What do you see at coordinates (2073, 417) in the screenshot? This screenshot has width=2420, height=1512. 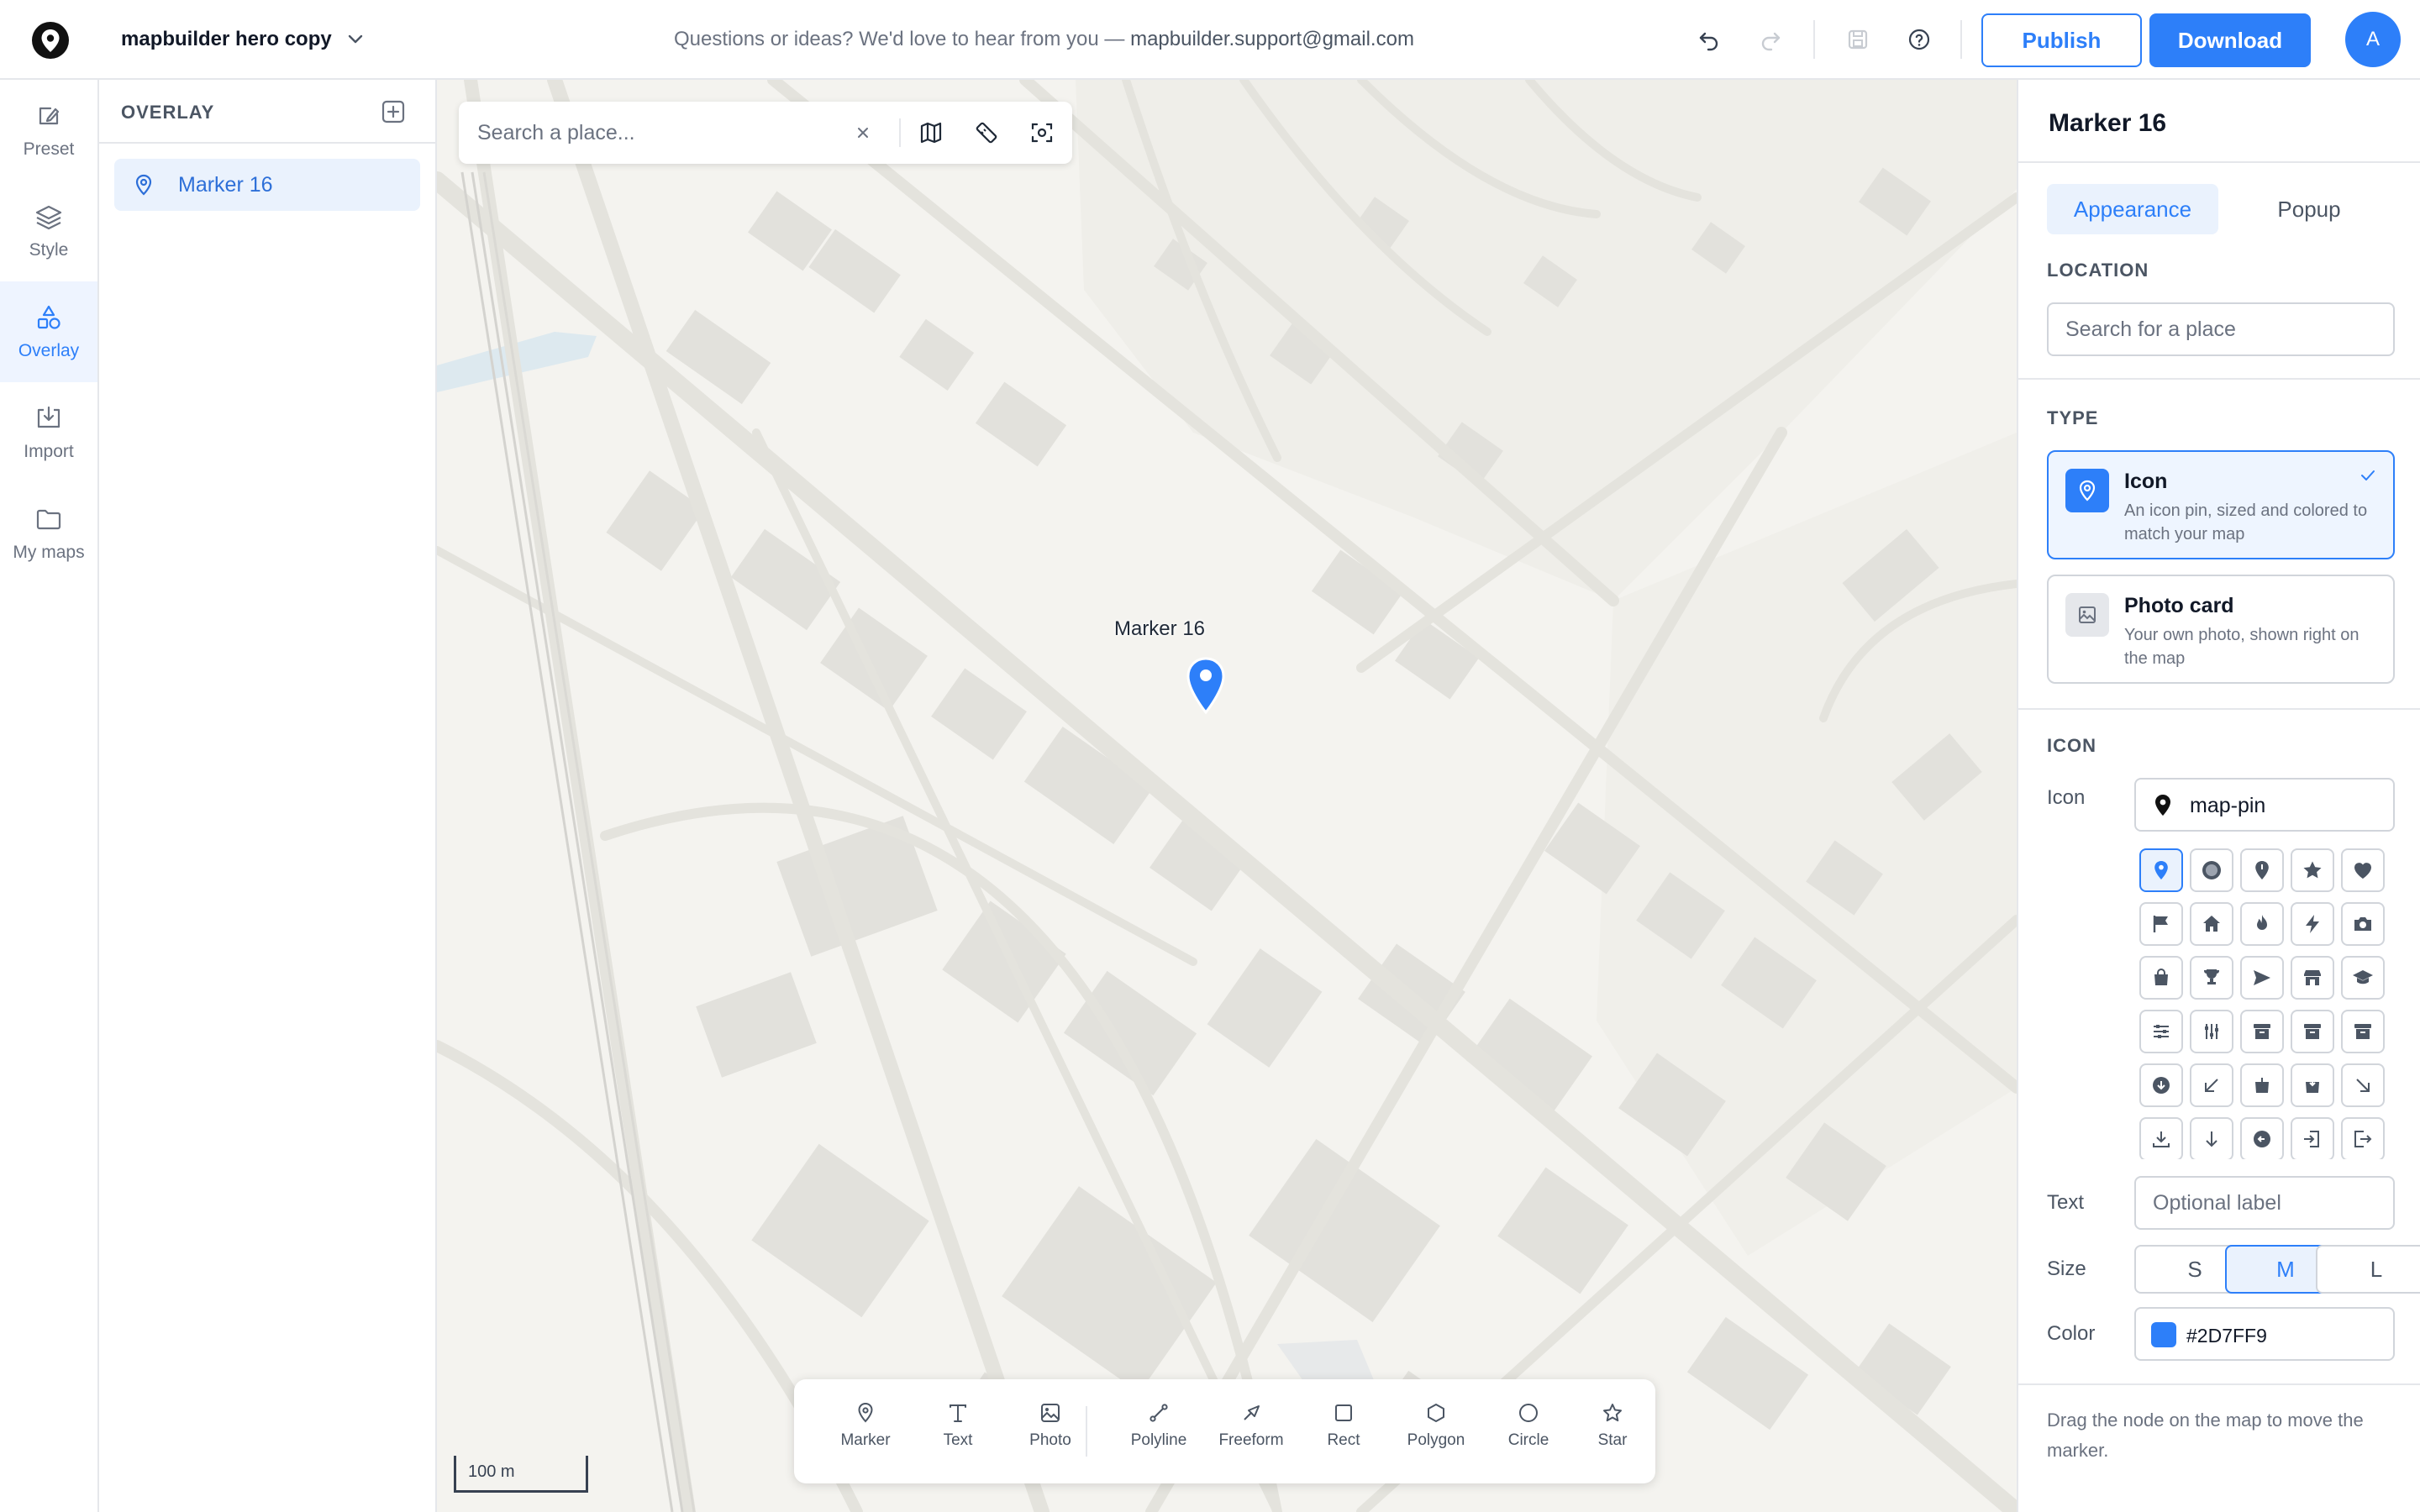 I see `section-type: TYPE` at bounding box center [2073, 417].